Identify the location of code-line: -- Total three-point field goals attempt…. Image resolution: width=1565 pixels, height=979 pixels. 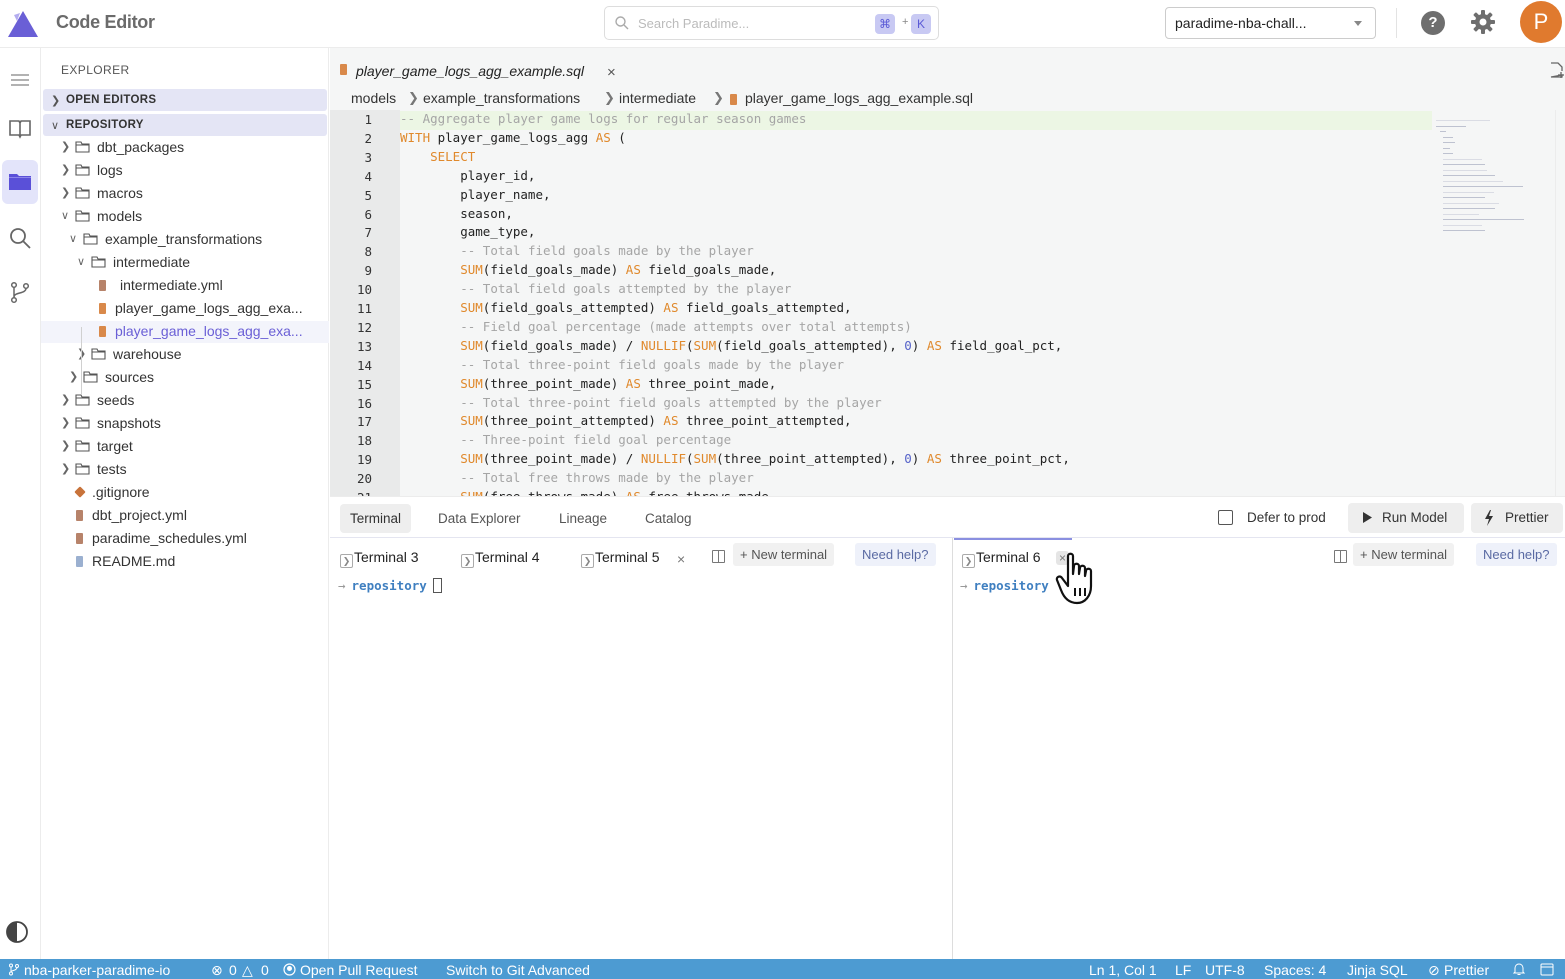
(950, 404).